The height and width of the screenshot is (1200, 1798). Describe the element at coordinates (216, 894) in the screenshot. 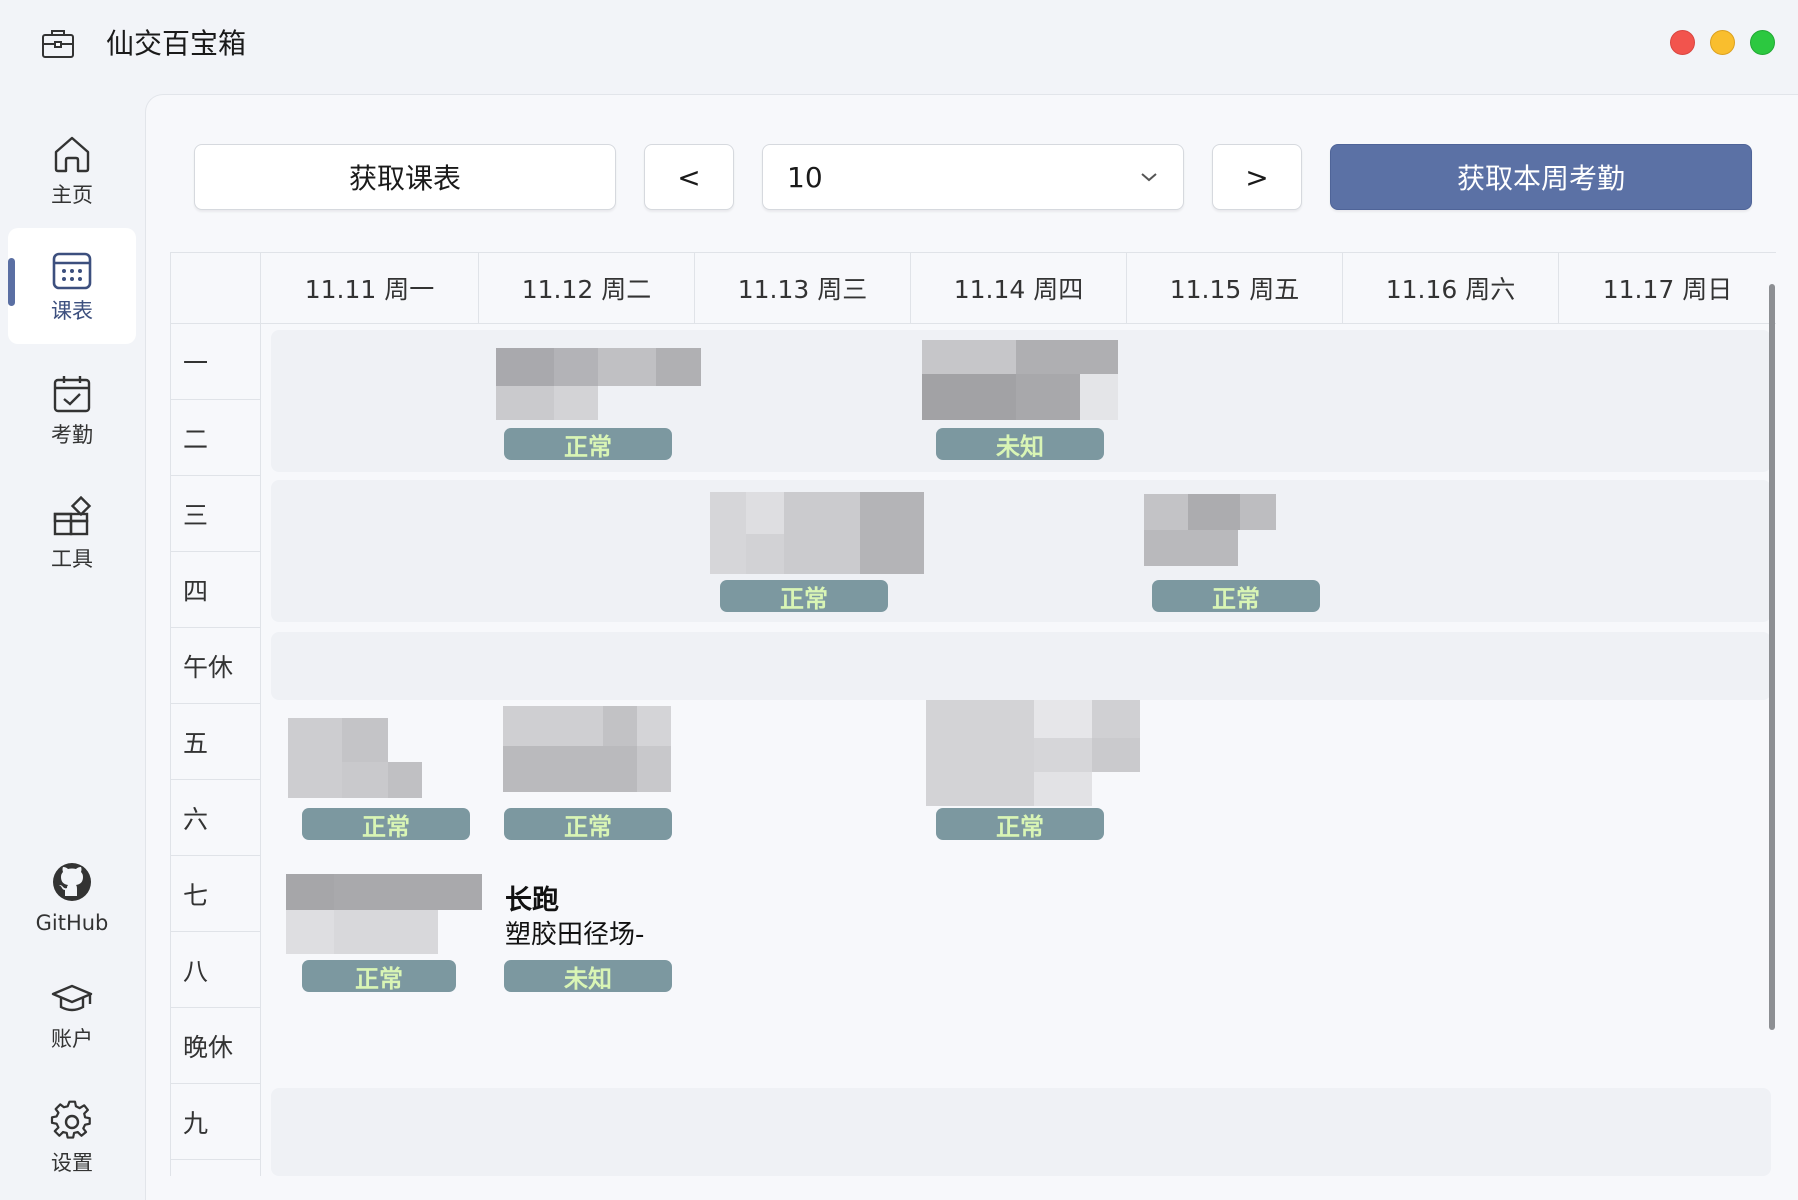

I see `period-label: 七` at that location.